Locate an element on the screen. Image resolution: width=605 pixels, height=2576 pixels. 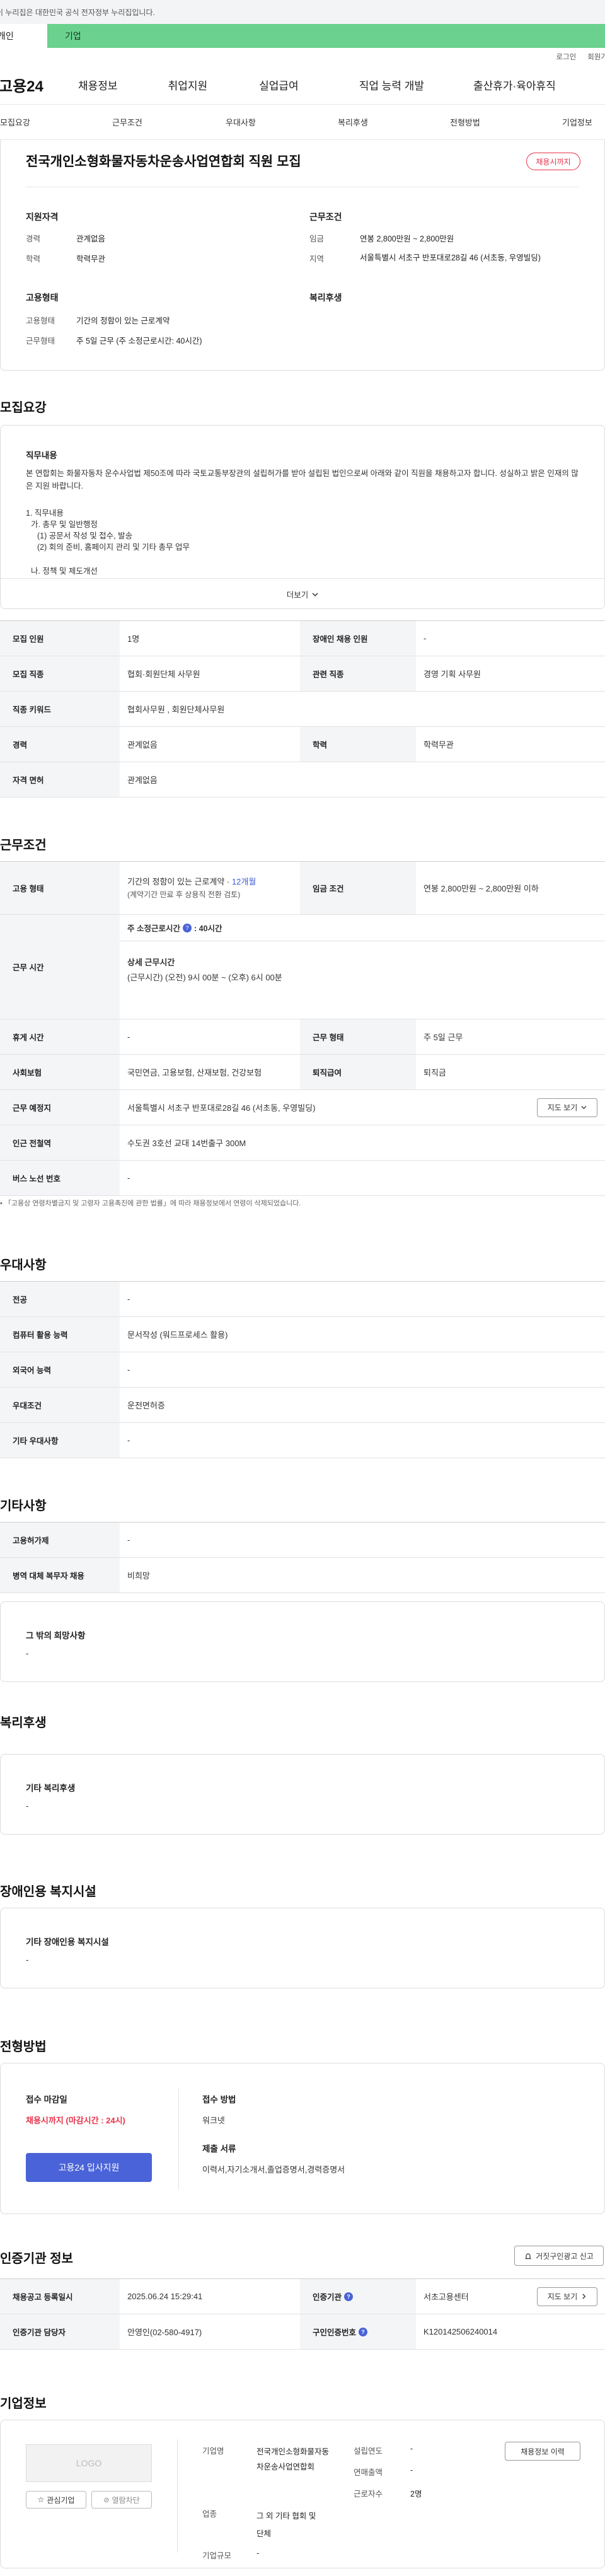
more-button: 더보기 is located at coordinates (302, 593).